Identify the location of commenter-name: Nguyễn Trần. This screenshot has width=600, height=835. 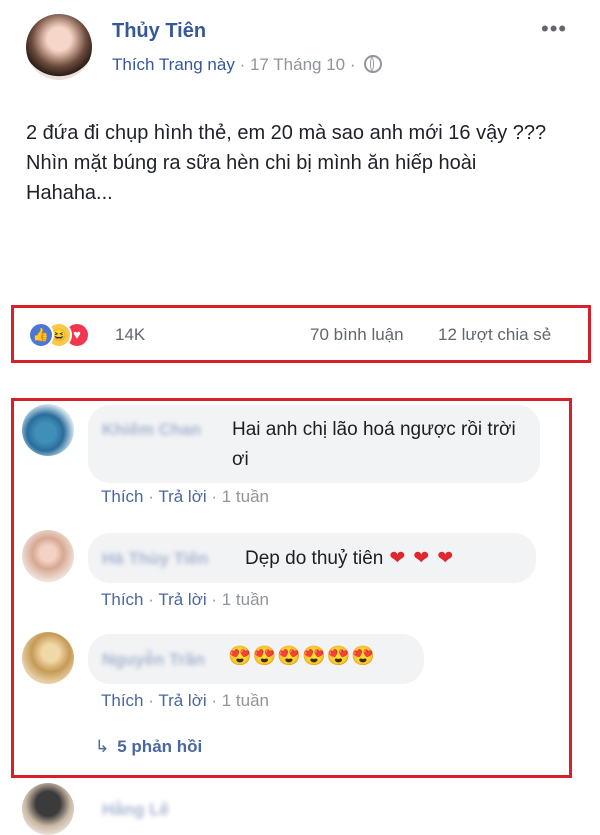
(153, 660).